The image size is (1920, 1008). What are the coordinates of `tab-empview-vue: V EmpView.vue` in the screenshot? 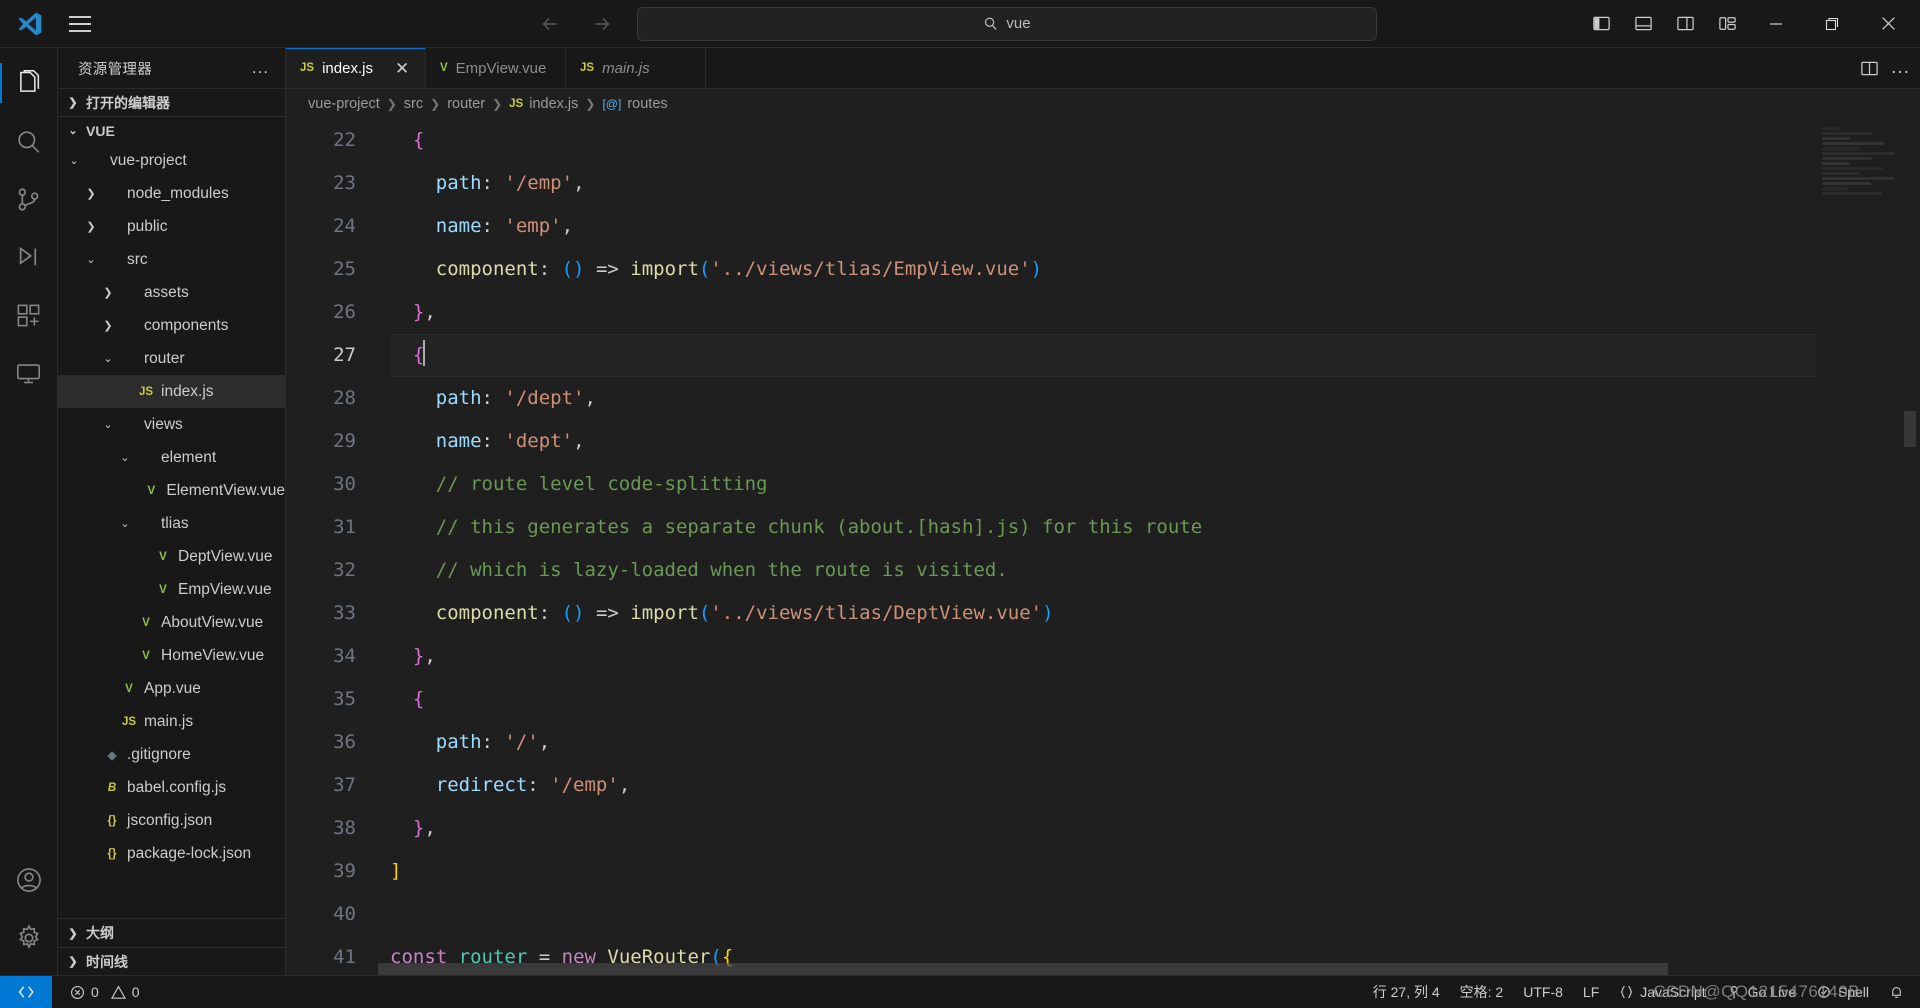 It's located at (496, 68).